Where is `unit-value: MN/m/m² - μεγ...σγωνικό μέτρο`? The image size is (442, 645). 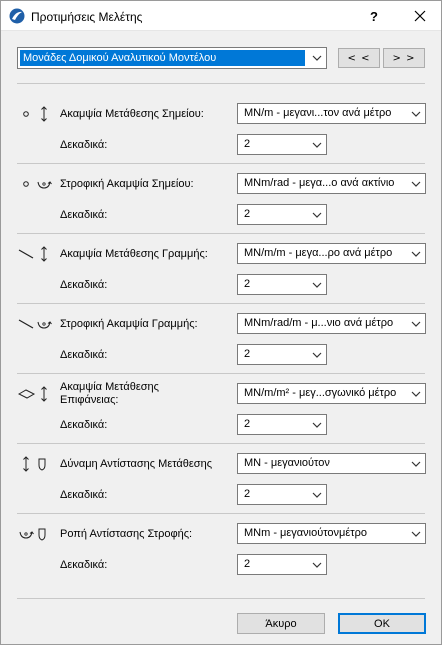
unit-value: MN/m/m² - μεγ...σγωνικό μέτρο is located at coordinates (320, 393).